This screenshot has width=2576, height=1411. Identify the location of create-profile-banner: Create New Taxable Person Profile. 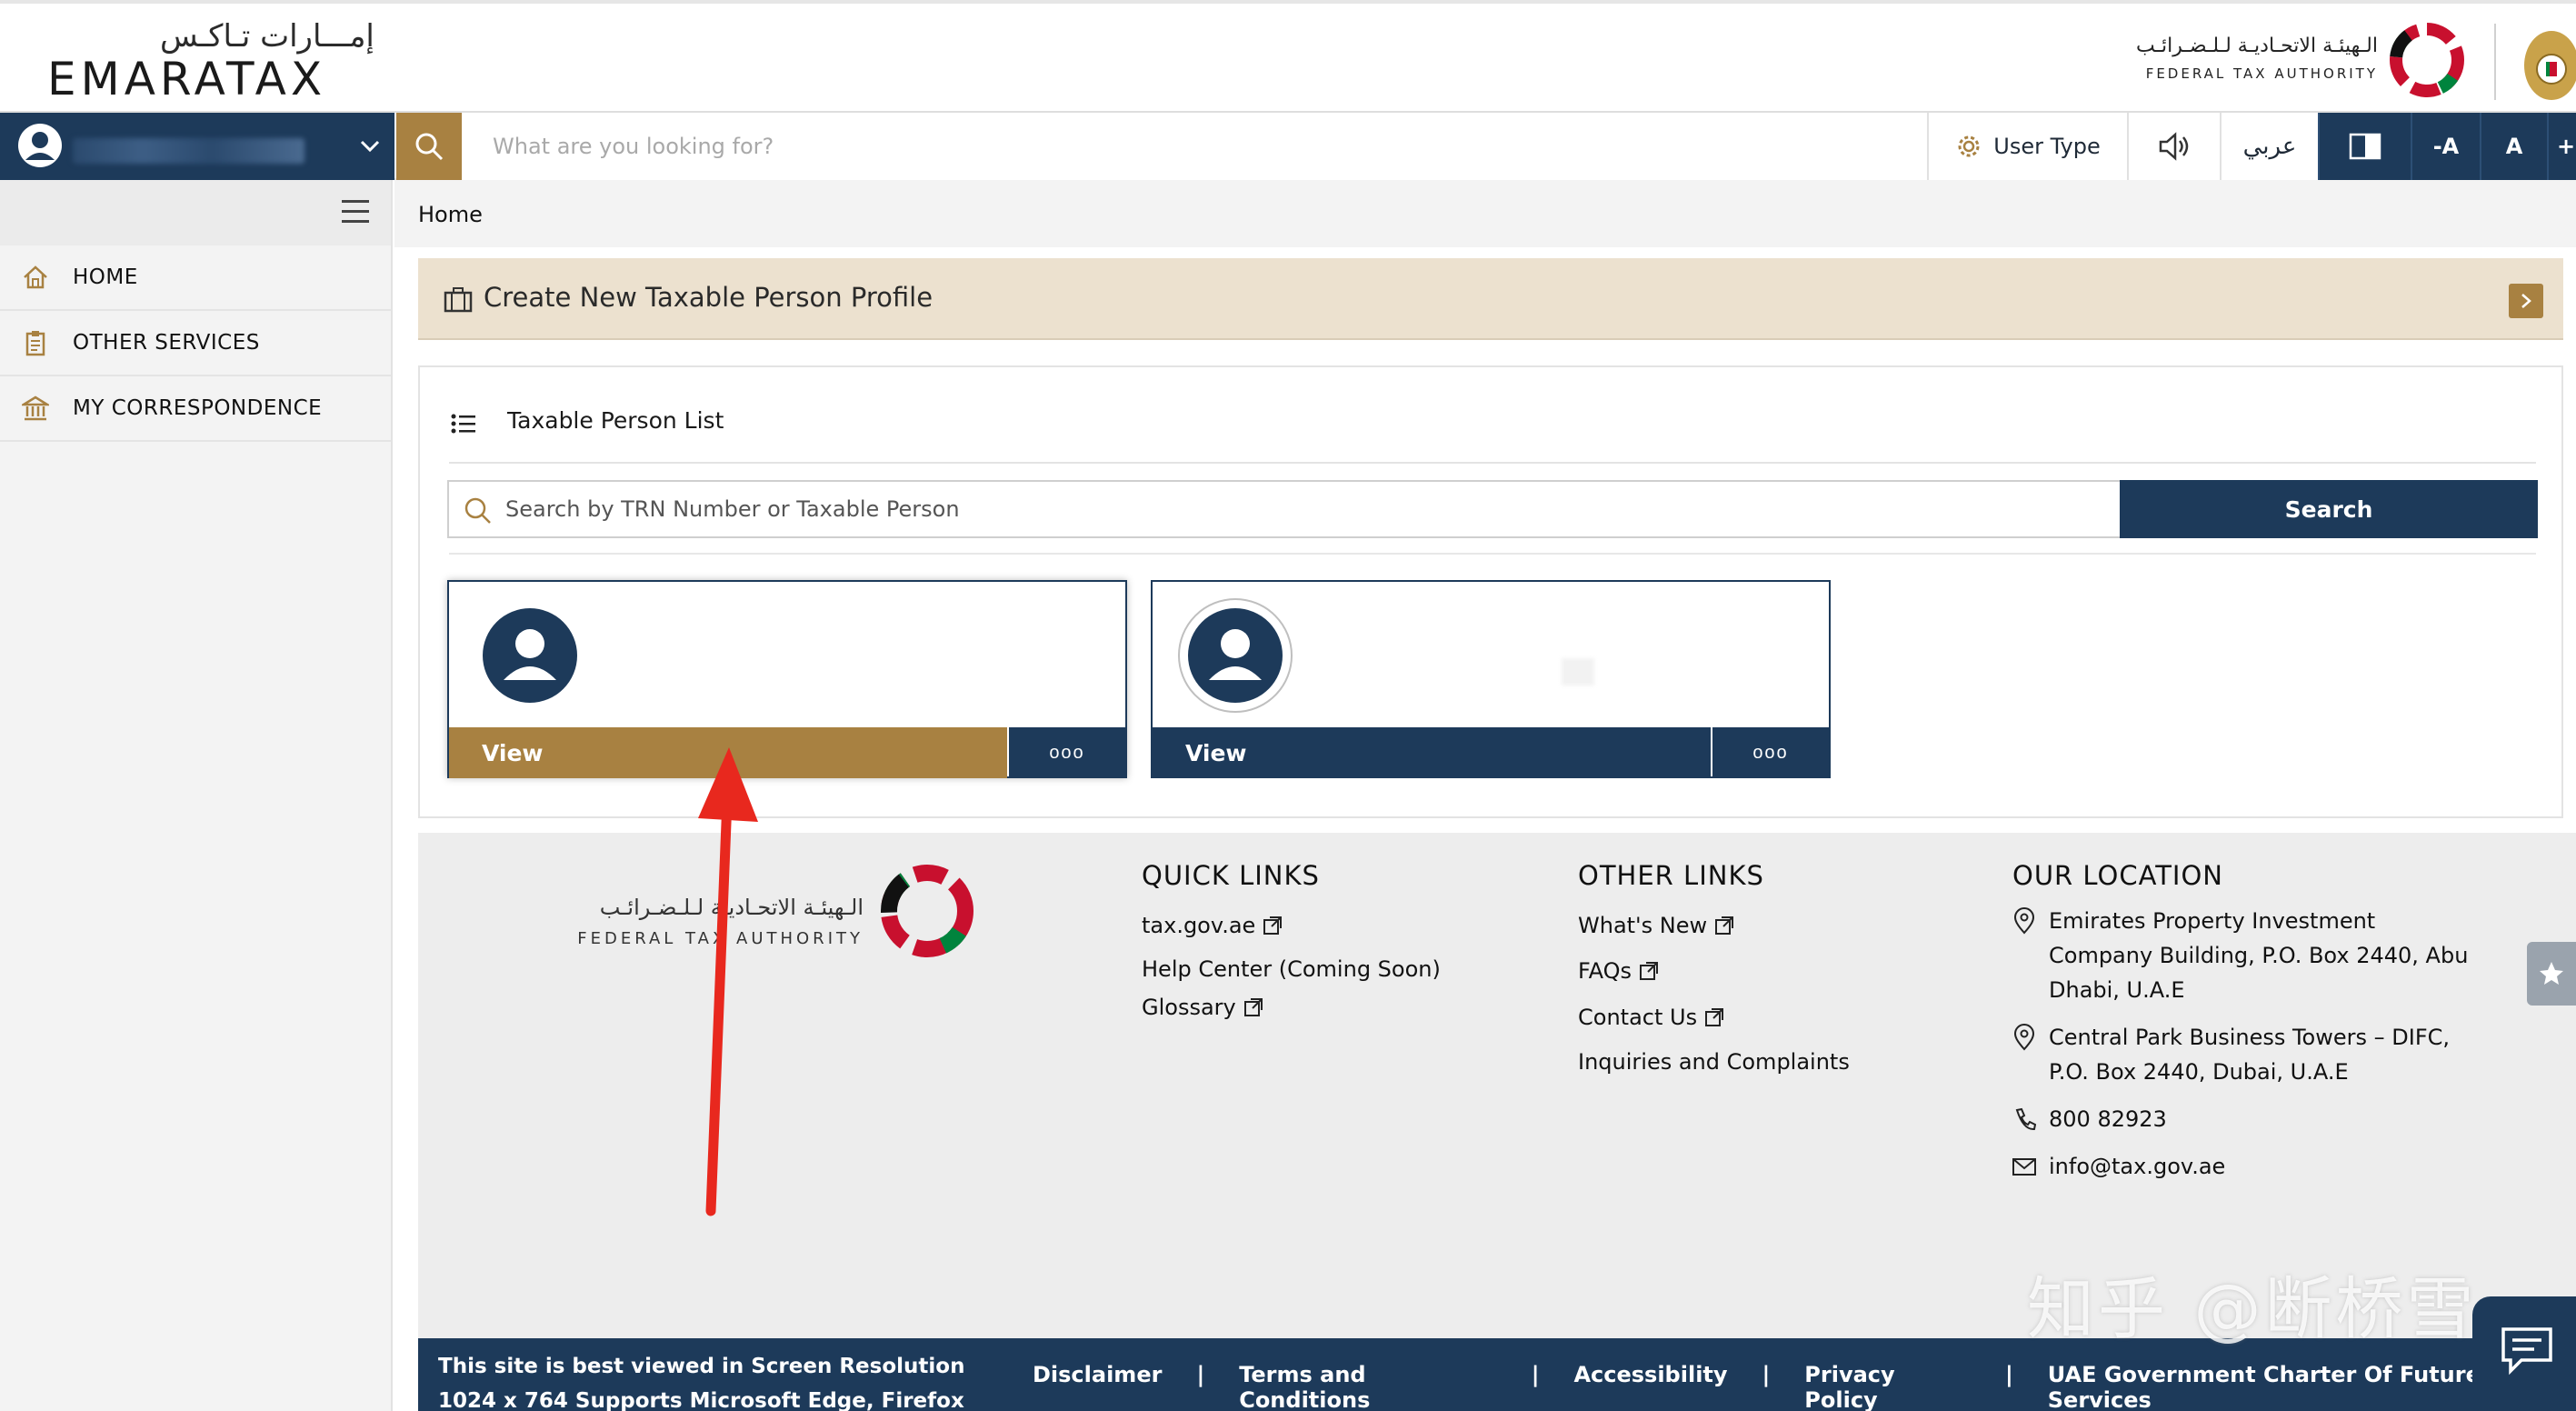
(1490, 299).